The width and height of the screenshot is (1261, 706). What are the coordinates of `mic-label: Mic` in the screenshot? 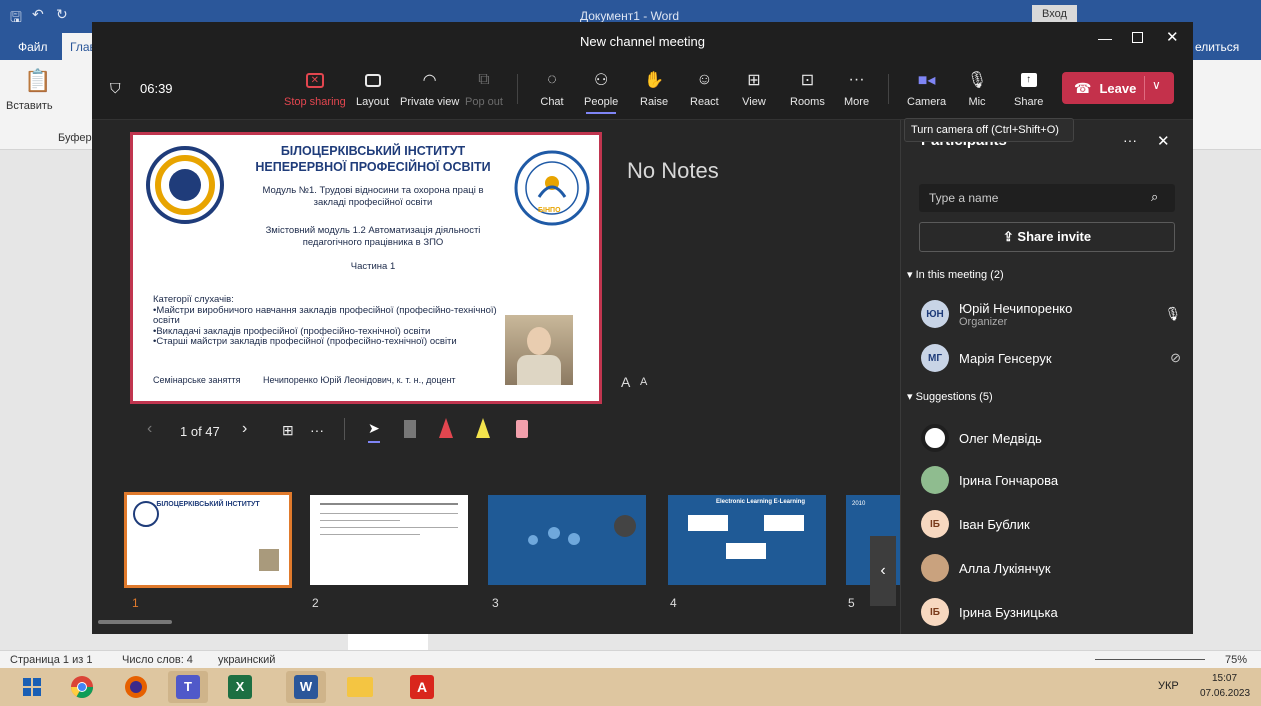 It's located at (977, 102).